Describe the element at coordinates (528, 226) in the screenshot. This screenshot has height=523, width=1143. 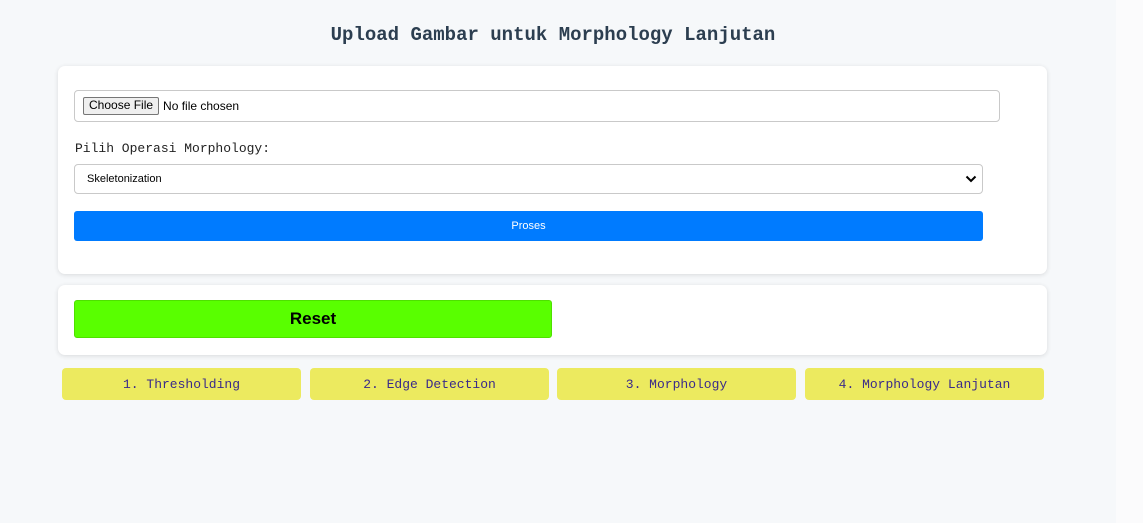
I see `proses-button: Proses` at that location.